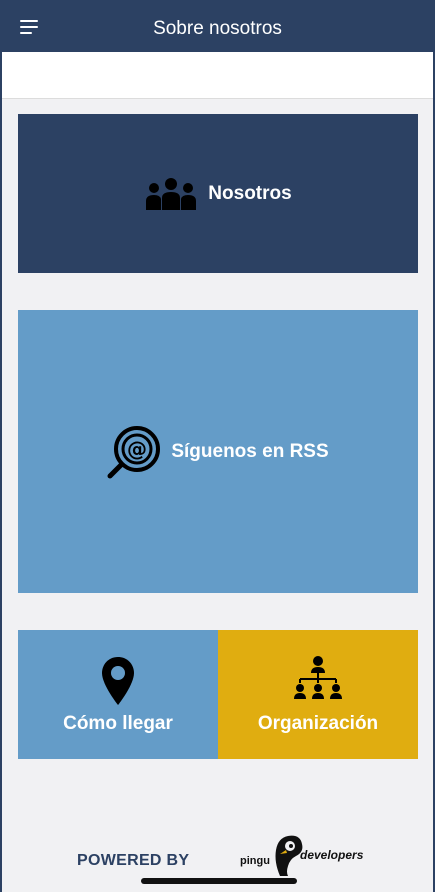  What do you see at coordinates (318, 723) in the screenshot?
I see `organizacion-label: Organización` at bounding box center [318, 723].